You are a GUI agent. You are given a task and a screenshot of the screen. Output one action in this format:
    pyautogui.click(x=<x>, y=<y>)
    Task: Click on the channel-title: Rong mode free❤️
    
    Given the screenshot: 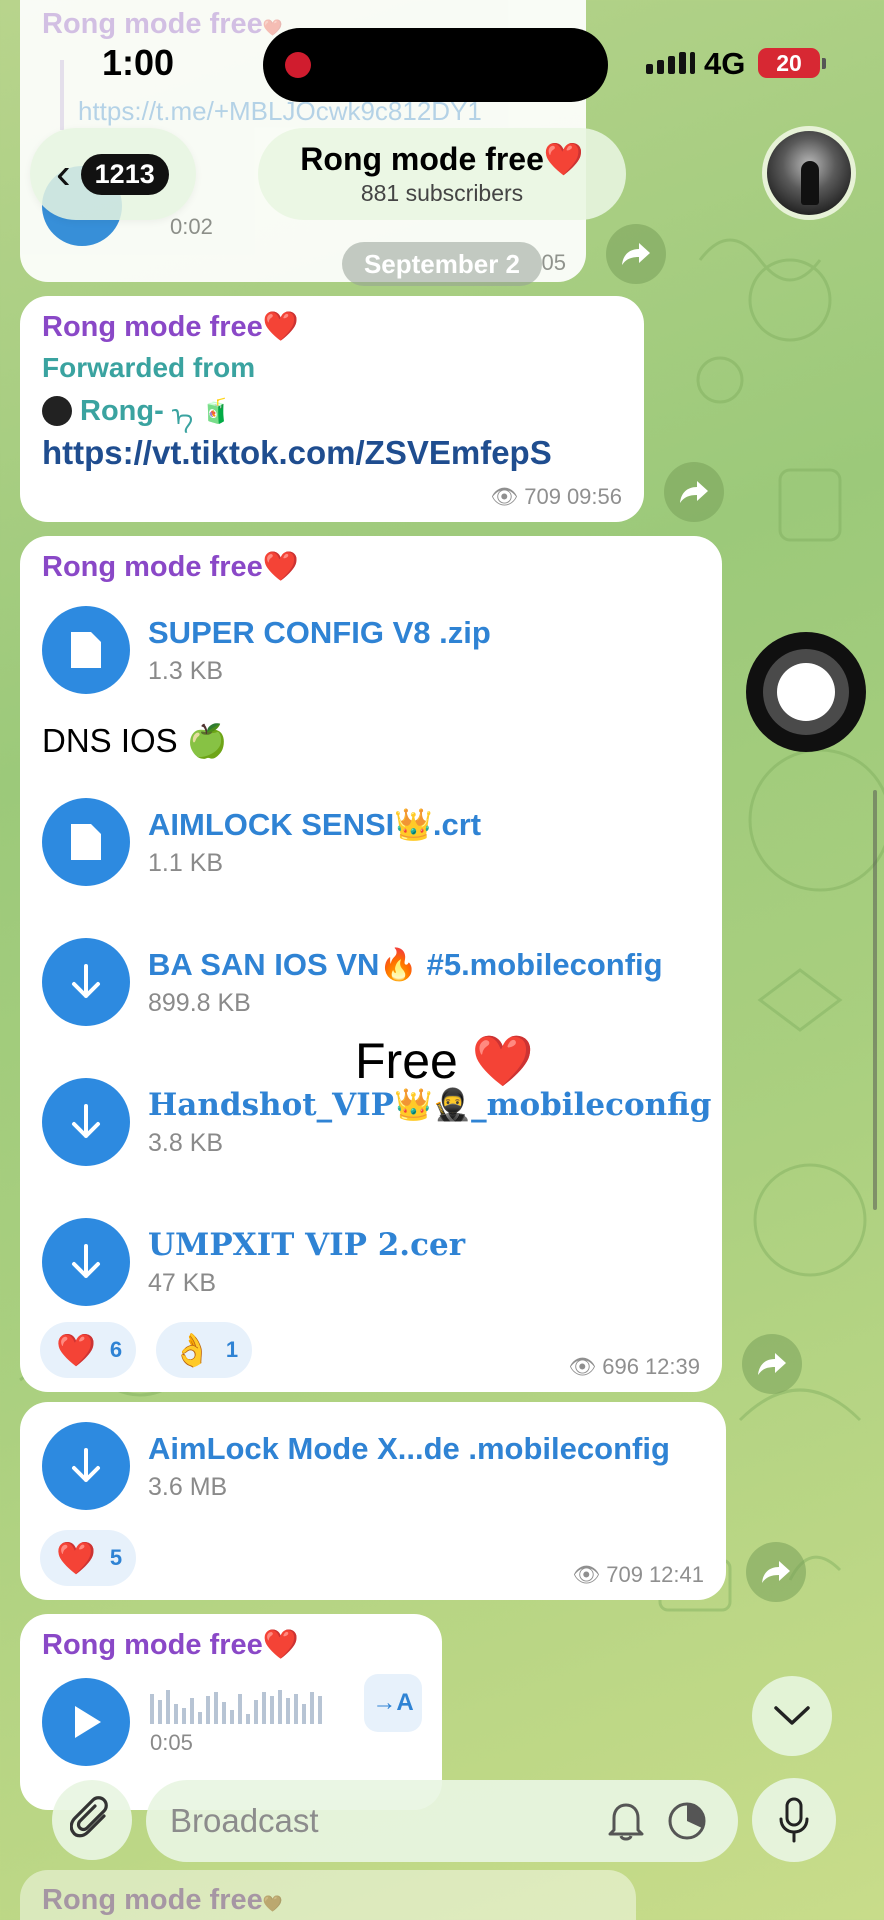 What is the action you would take?
    pyautogui.click(x=442, y=159)
    